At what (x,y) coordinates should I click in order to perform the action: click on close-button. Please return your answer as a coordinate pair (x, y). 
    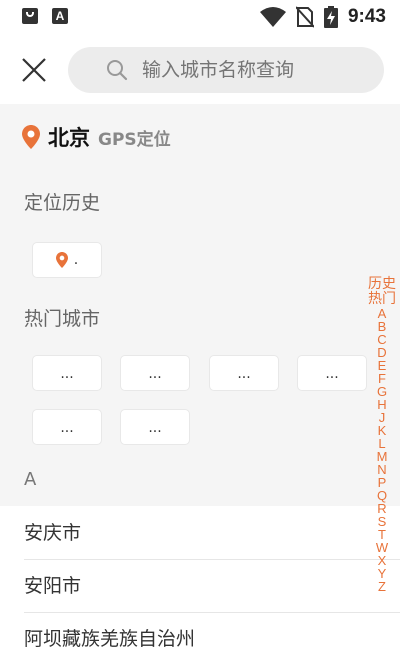
    Looking at the image, I should click on (34, 70).